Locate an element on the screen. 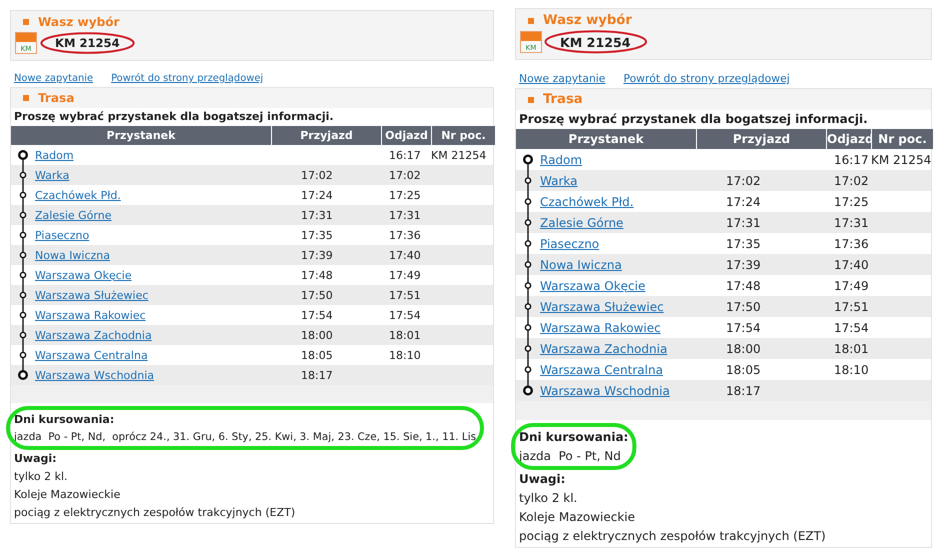 Image resolution: width=936 pixels, height=559 pixels. column-header: Odjazd is located at coordinates (406, 135).